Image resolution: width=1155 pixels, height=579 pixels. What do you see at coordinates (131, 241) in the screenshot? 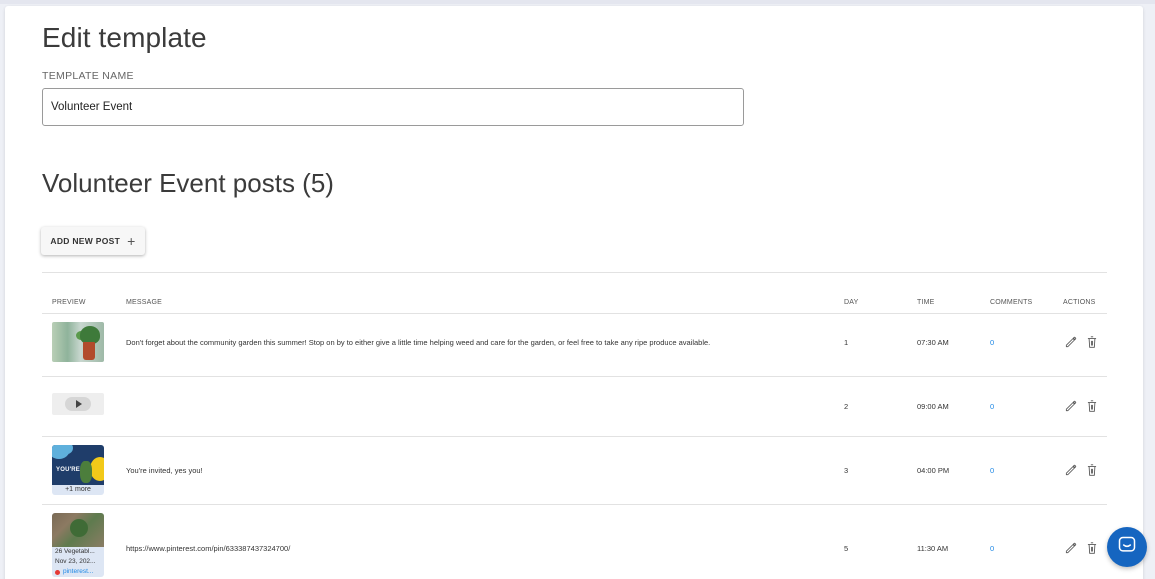
I see `plus-icon: +` at bounding box center [131, 241].